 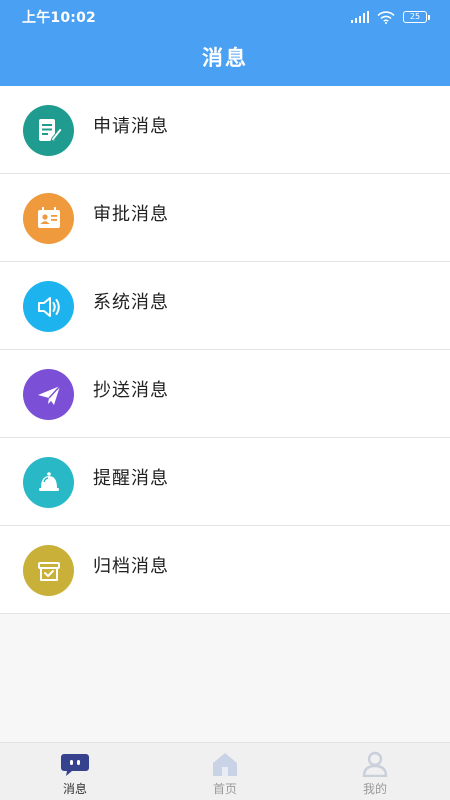 I want to click on message-item-label: 抄送消息, so click(x=131, y=390).